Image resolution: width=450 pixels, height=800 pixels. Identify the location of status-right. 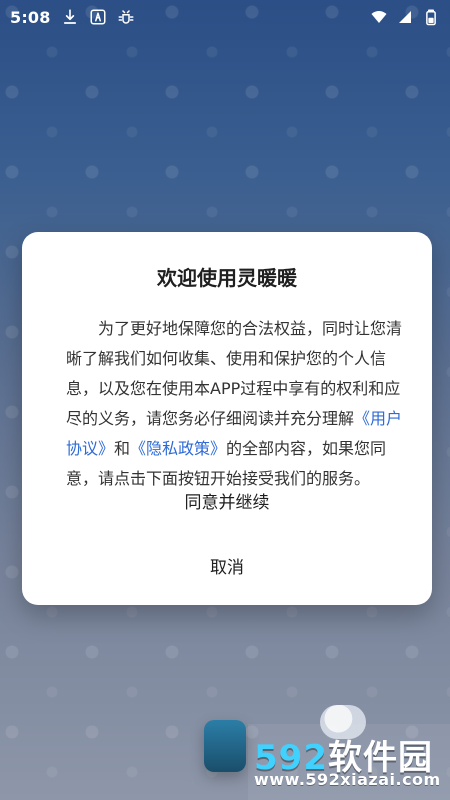
(405, 17).